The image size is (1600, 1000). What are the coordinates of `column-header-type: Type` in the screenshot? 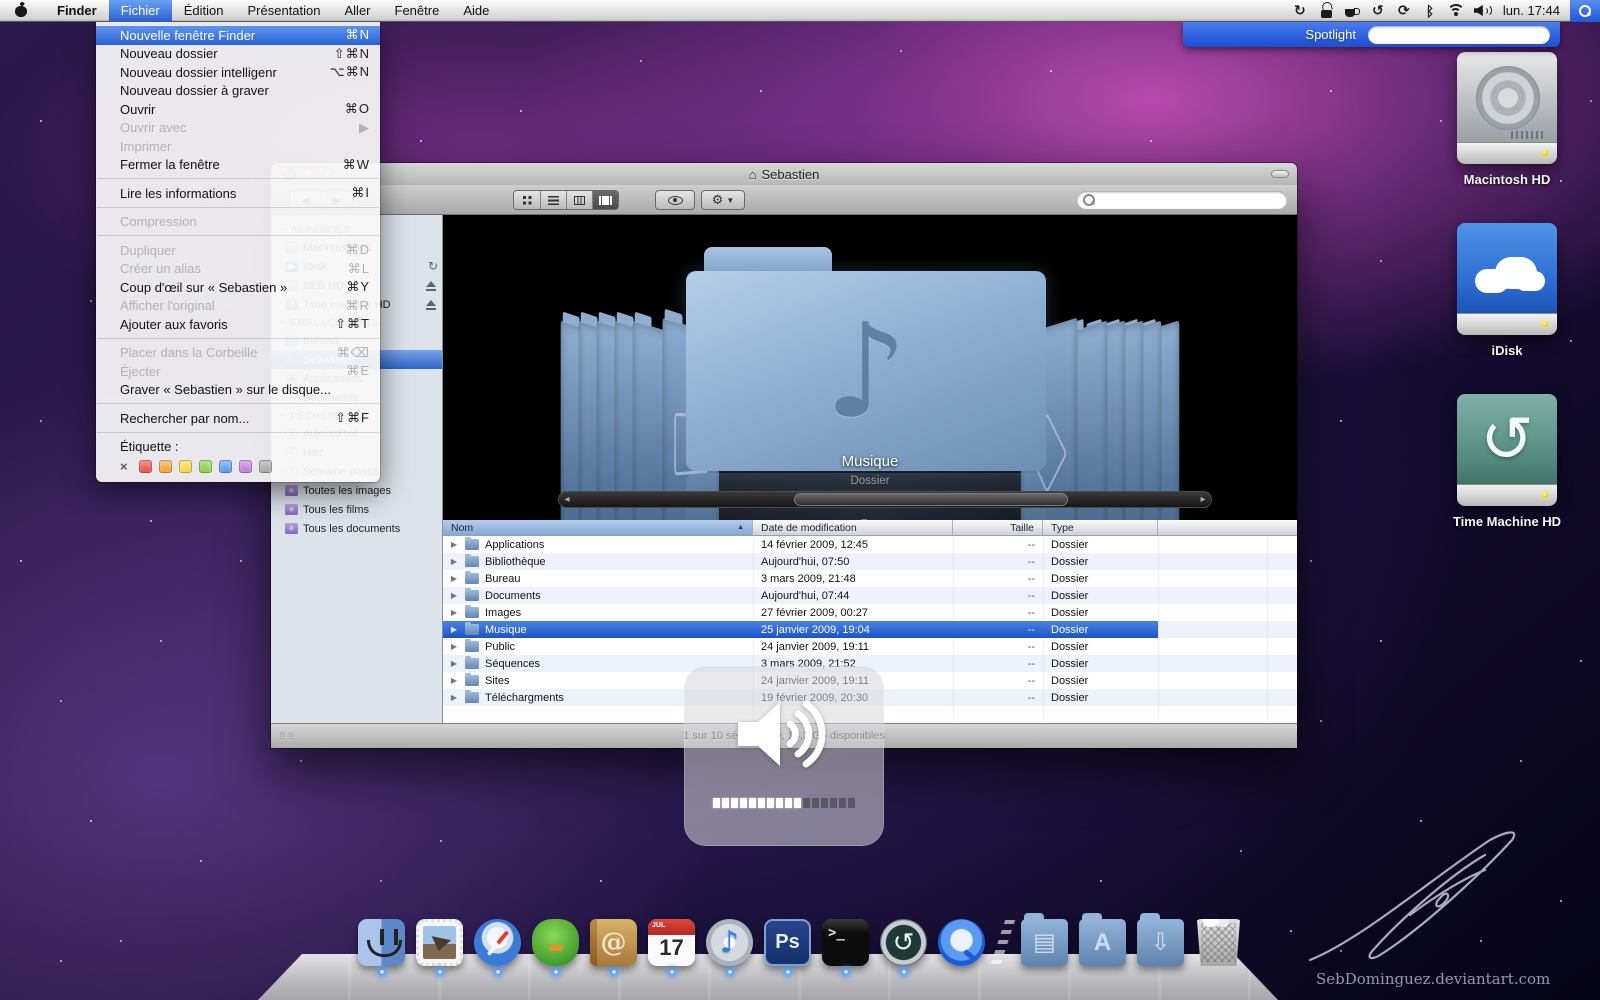 It's located at (1100, 527).